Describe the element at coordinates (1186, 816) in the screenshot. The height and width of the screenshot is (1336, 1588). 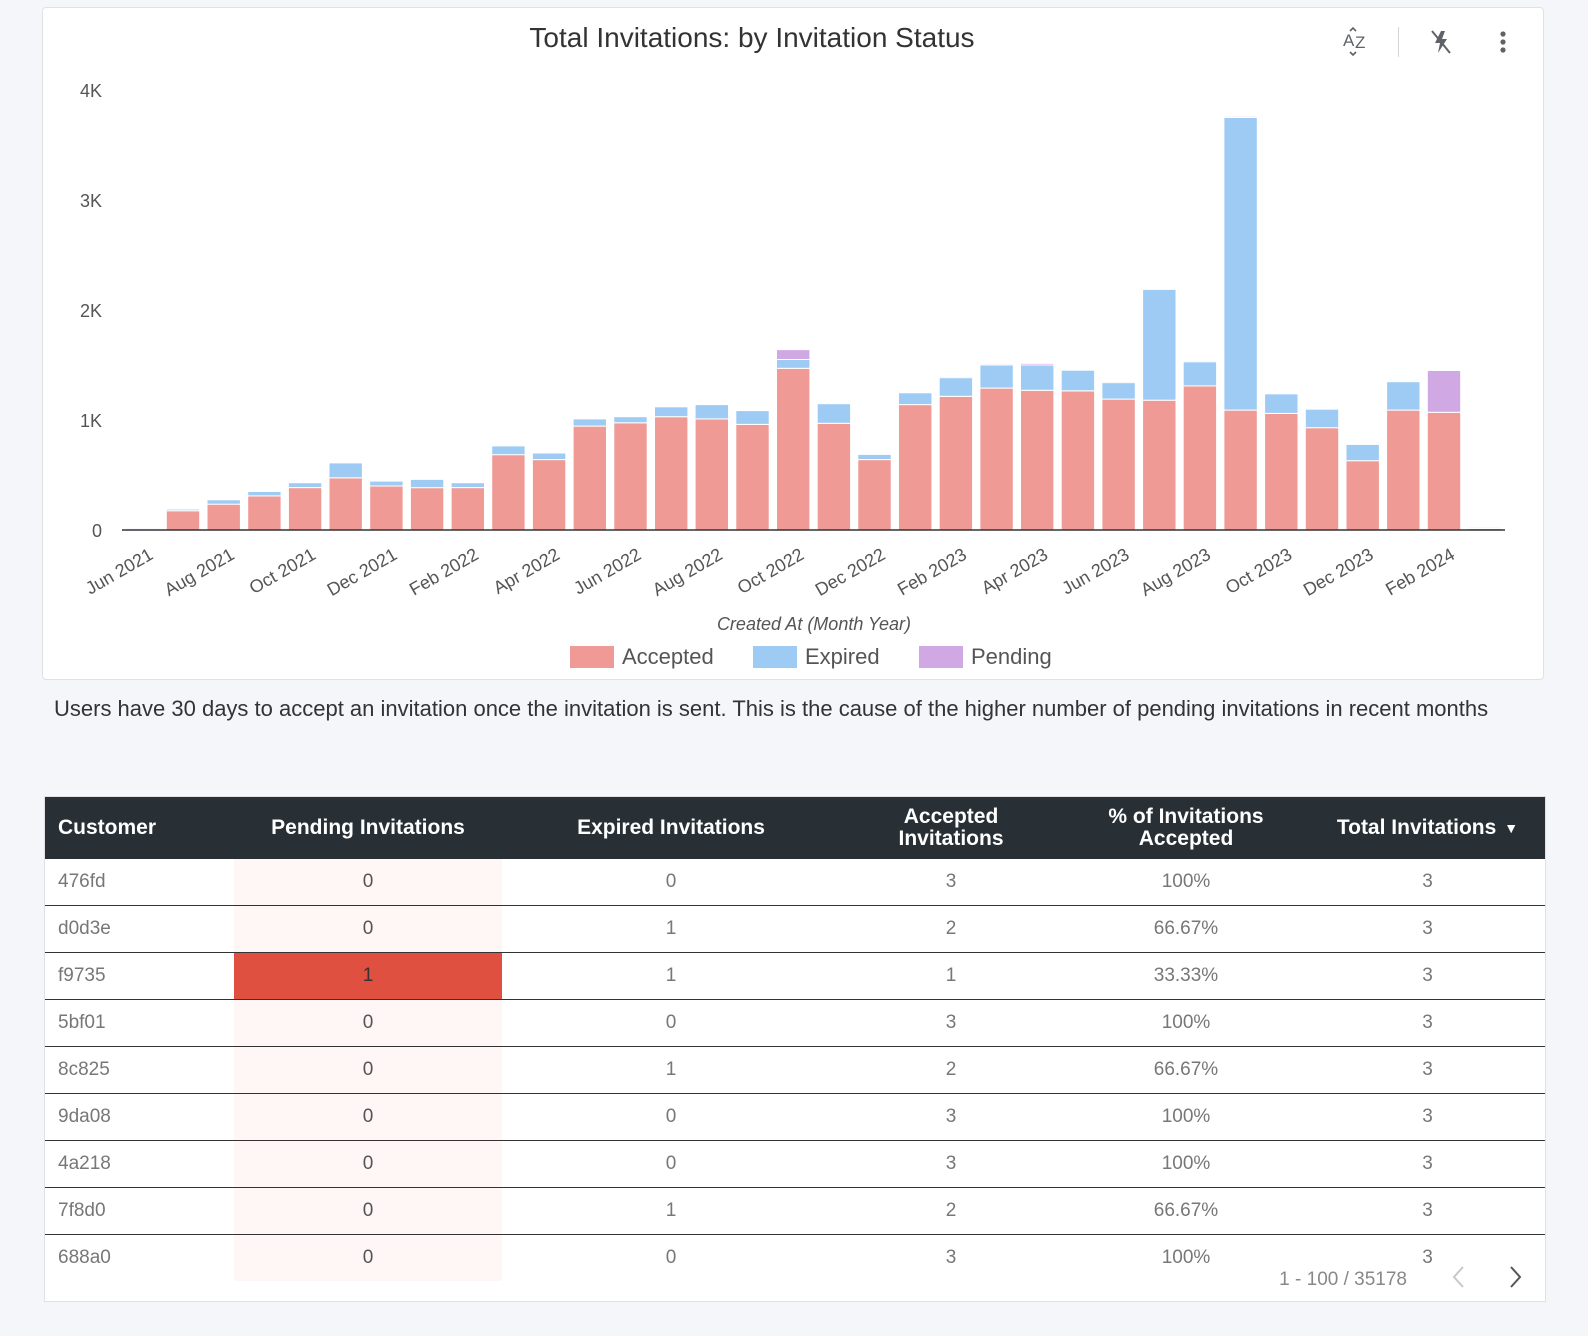
I see `col-header-pct-line1: % of Invitations` at that location.